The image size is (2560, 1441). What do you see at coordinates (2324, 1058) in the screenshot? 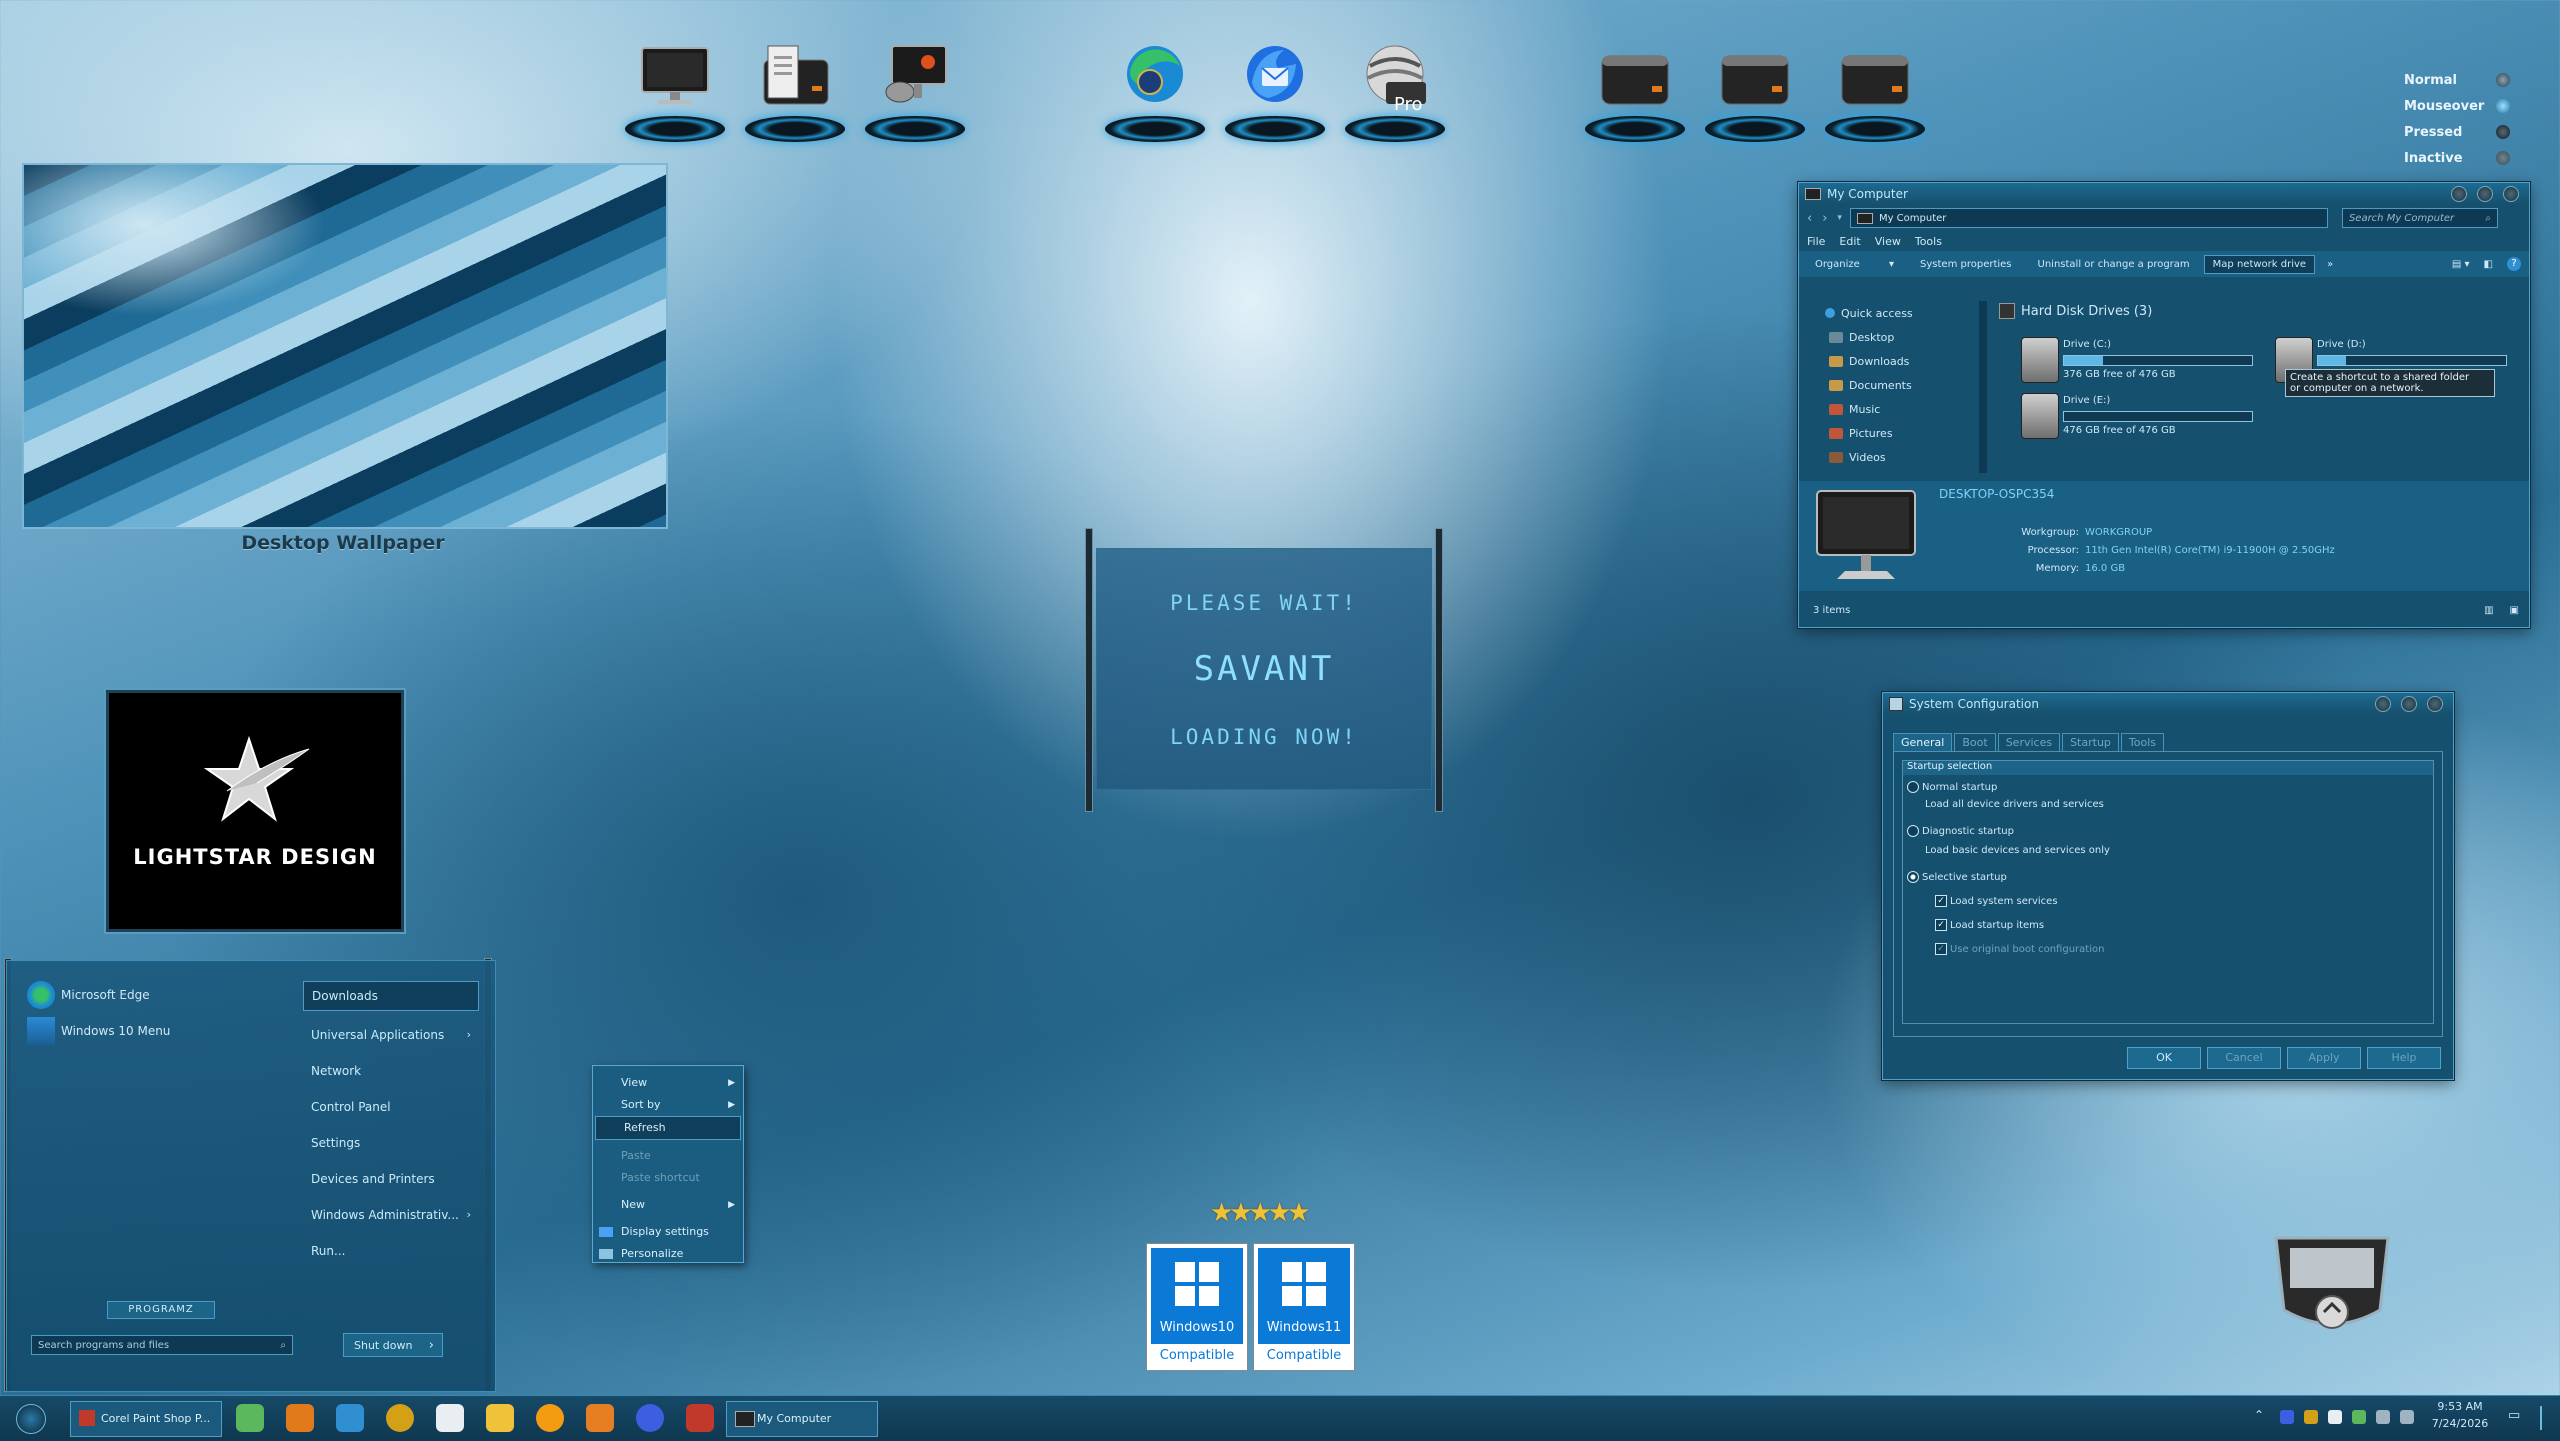
I see `apply-button: Apply` at bounding box center [2324, 1058].